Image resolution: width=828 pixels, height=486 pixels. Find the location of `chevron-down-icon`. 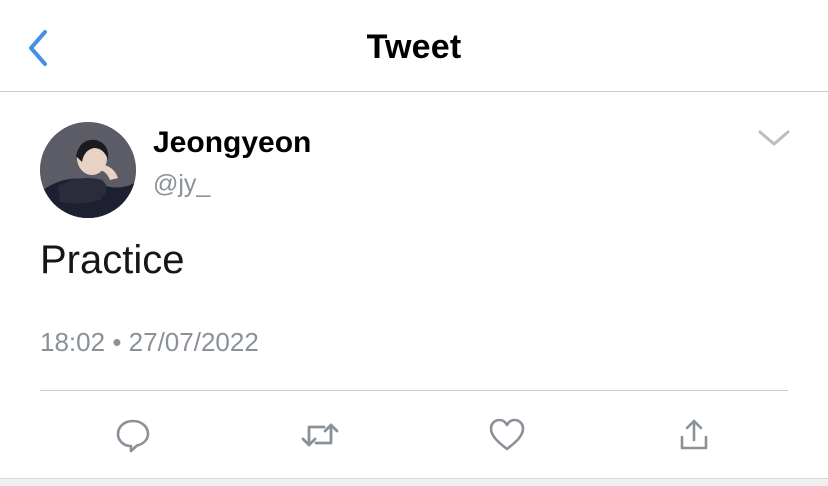

chevron-down-icon is located at coordinates (774, 138).